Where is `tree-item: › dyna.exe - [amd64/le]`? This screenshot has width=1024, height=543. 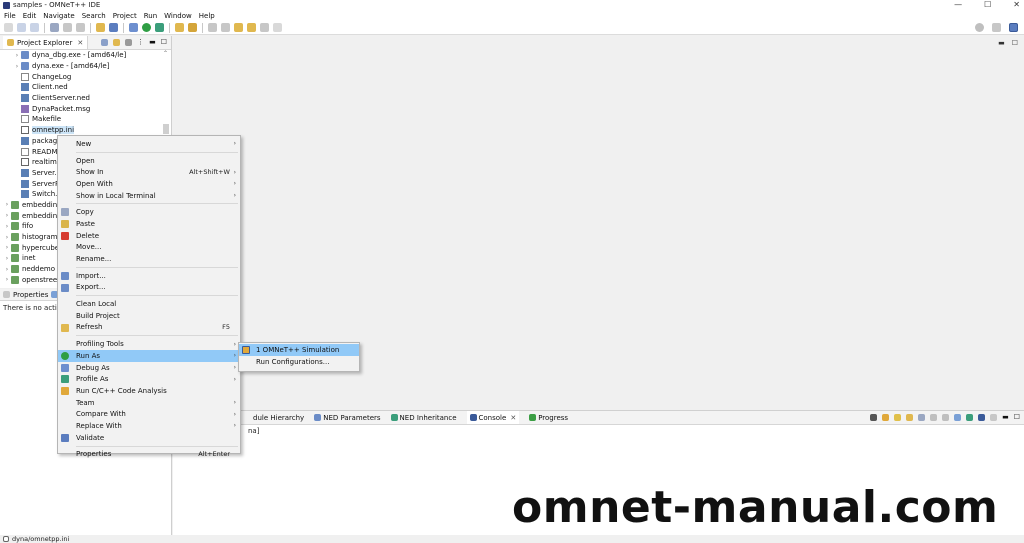
tree-item: › dyna.exe - [amd64/le] is located at coordinates (85, 66).